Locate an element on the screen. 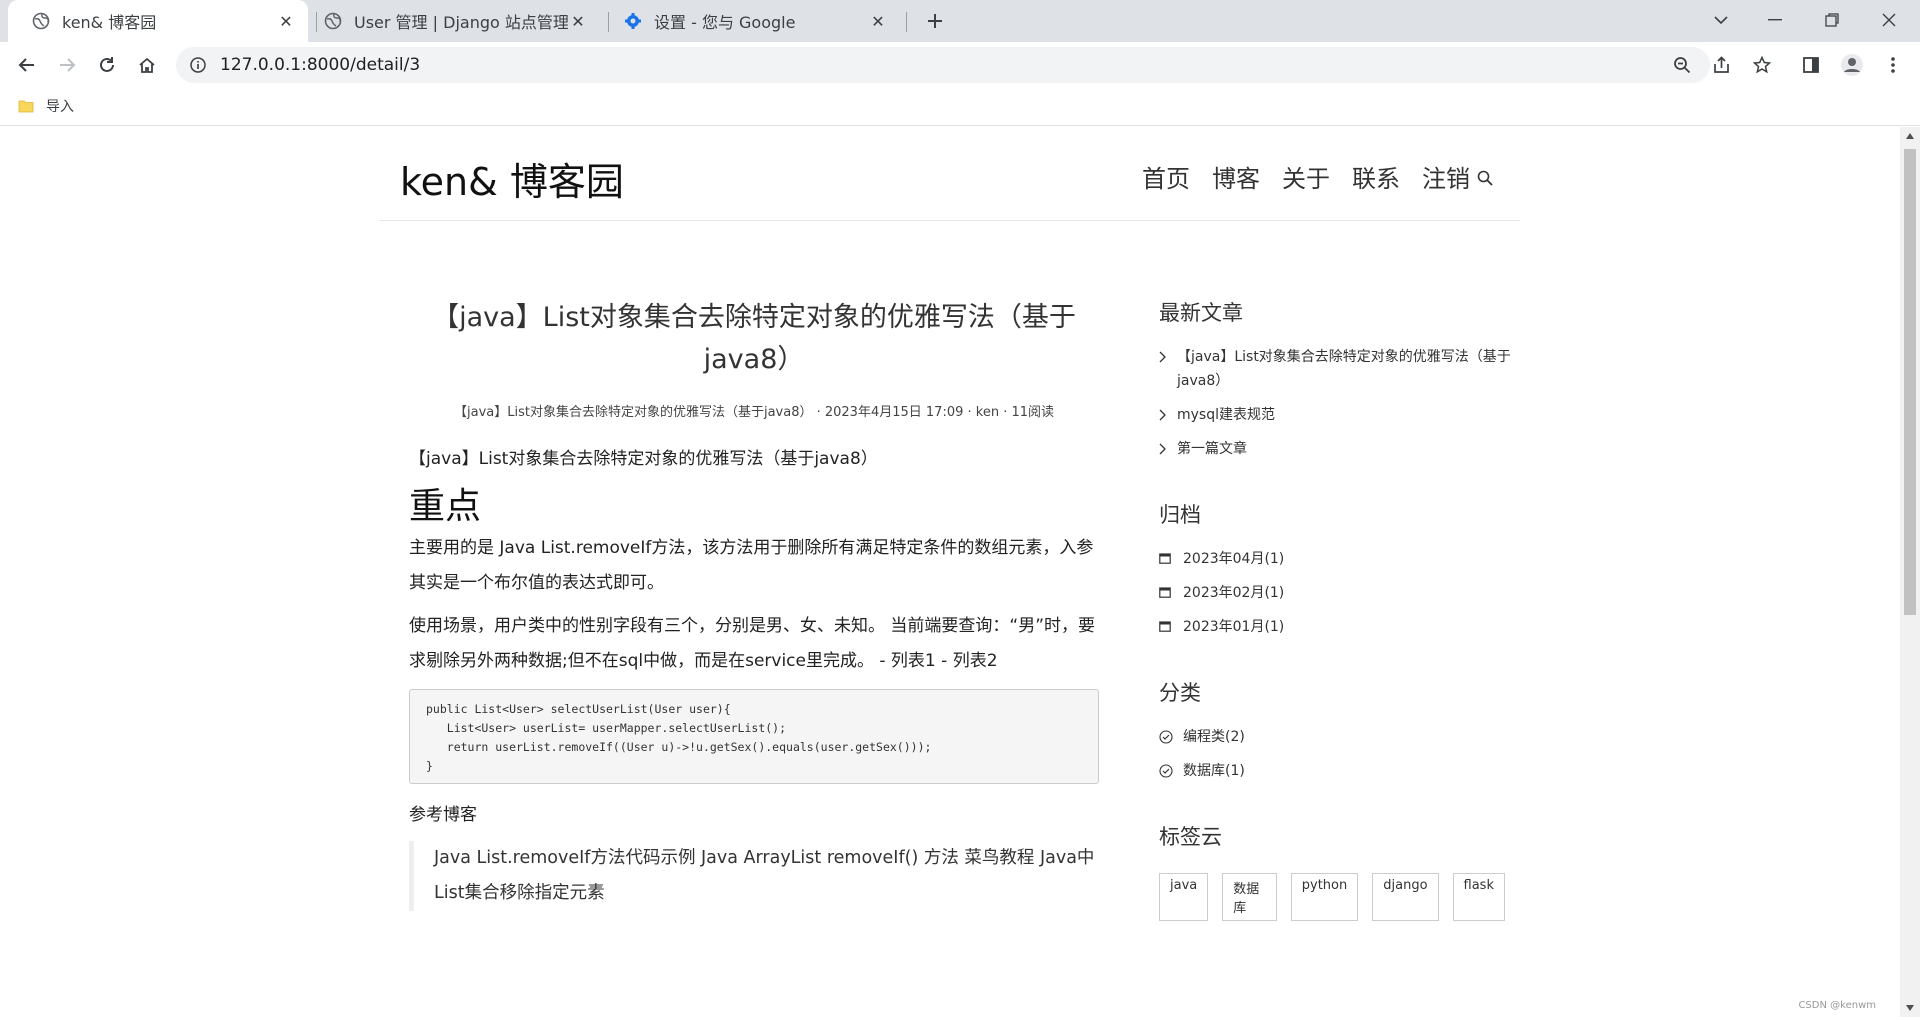  folder-icon is located at coordinates (26, 106).